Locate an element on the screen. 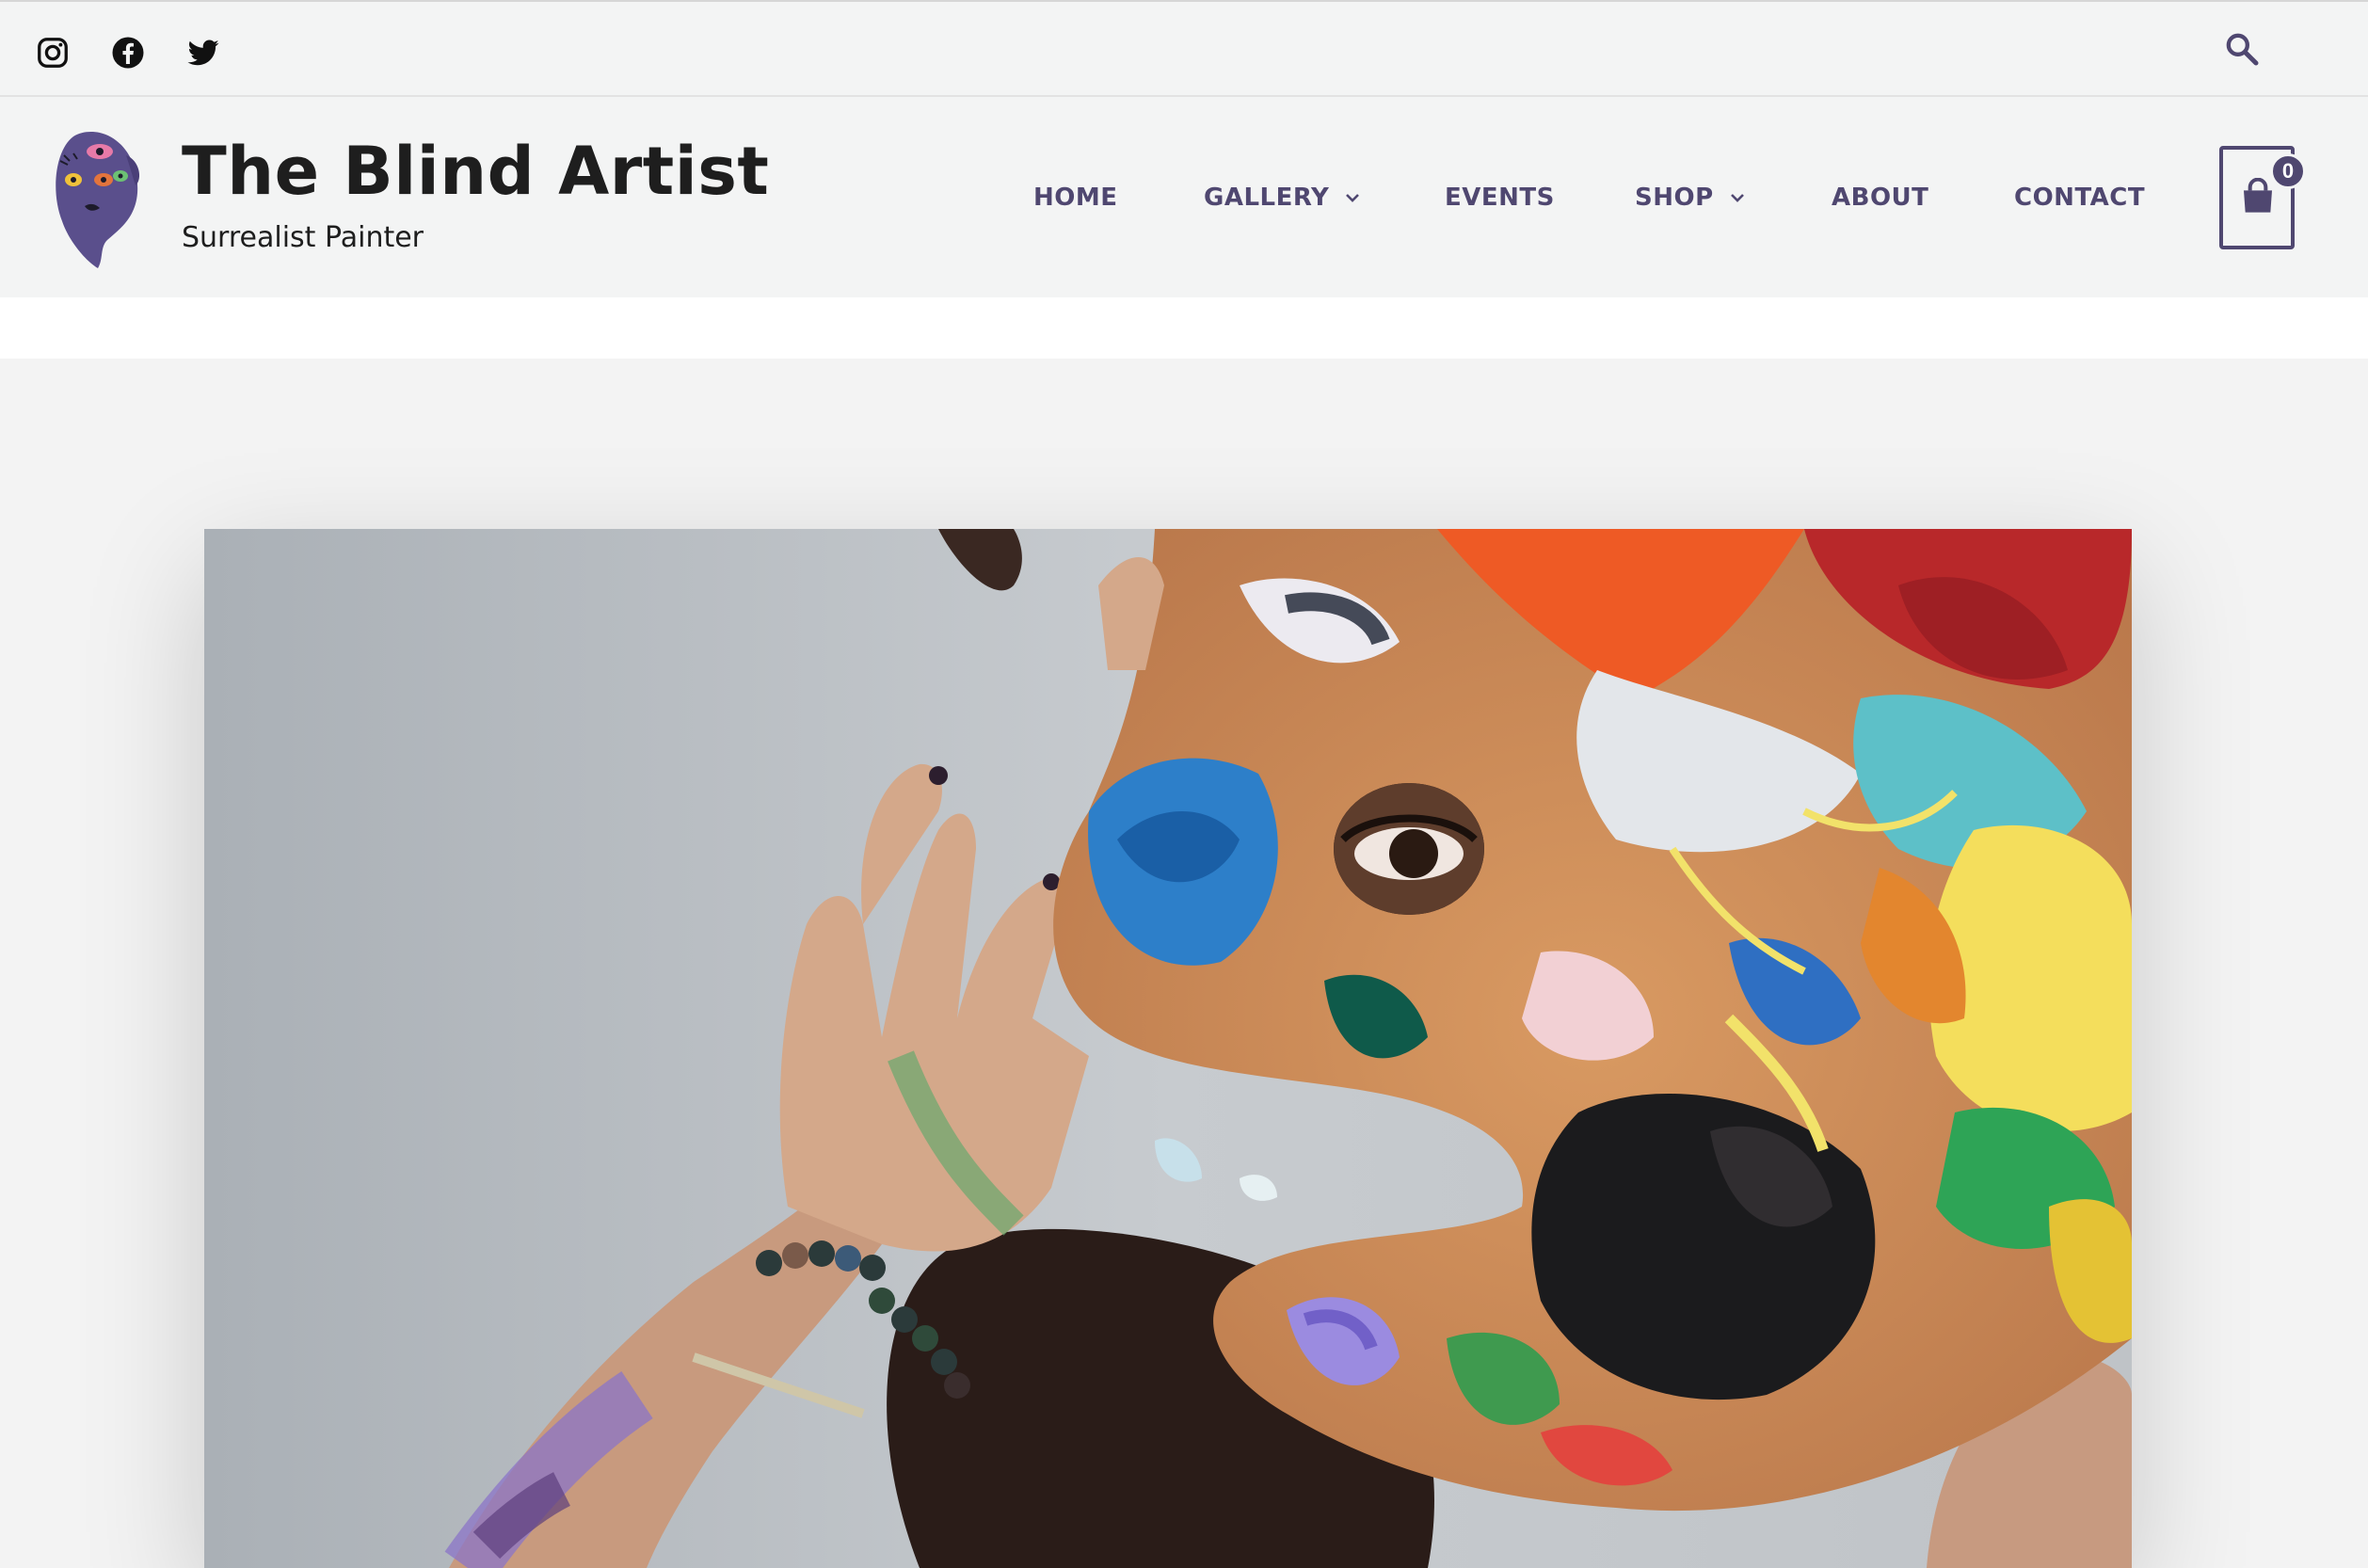 The width and height of the screenshot is (2368, 1568). nav-item-about: ABOUT is located at coordinates (1880, 198).